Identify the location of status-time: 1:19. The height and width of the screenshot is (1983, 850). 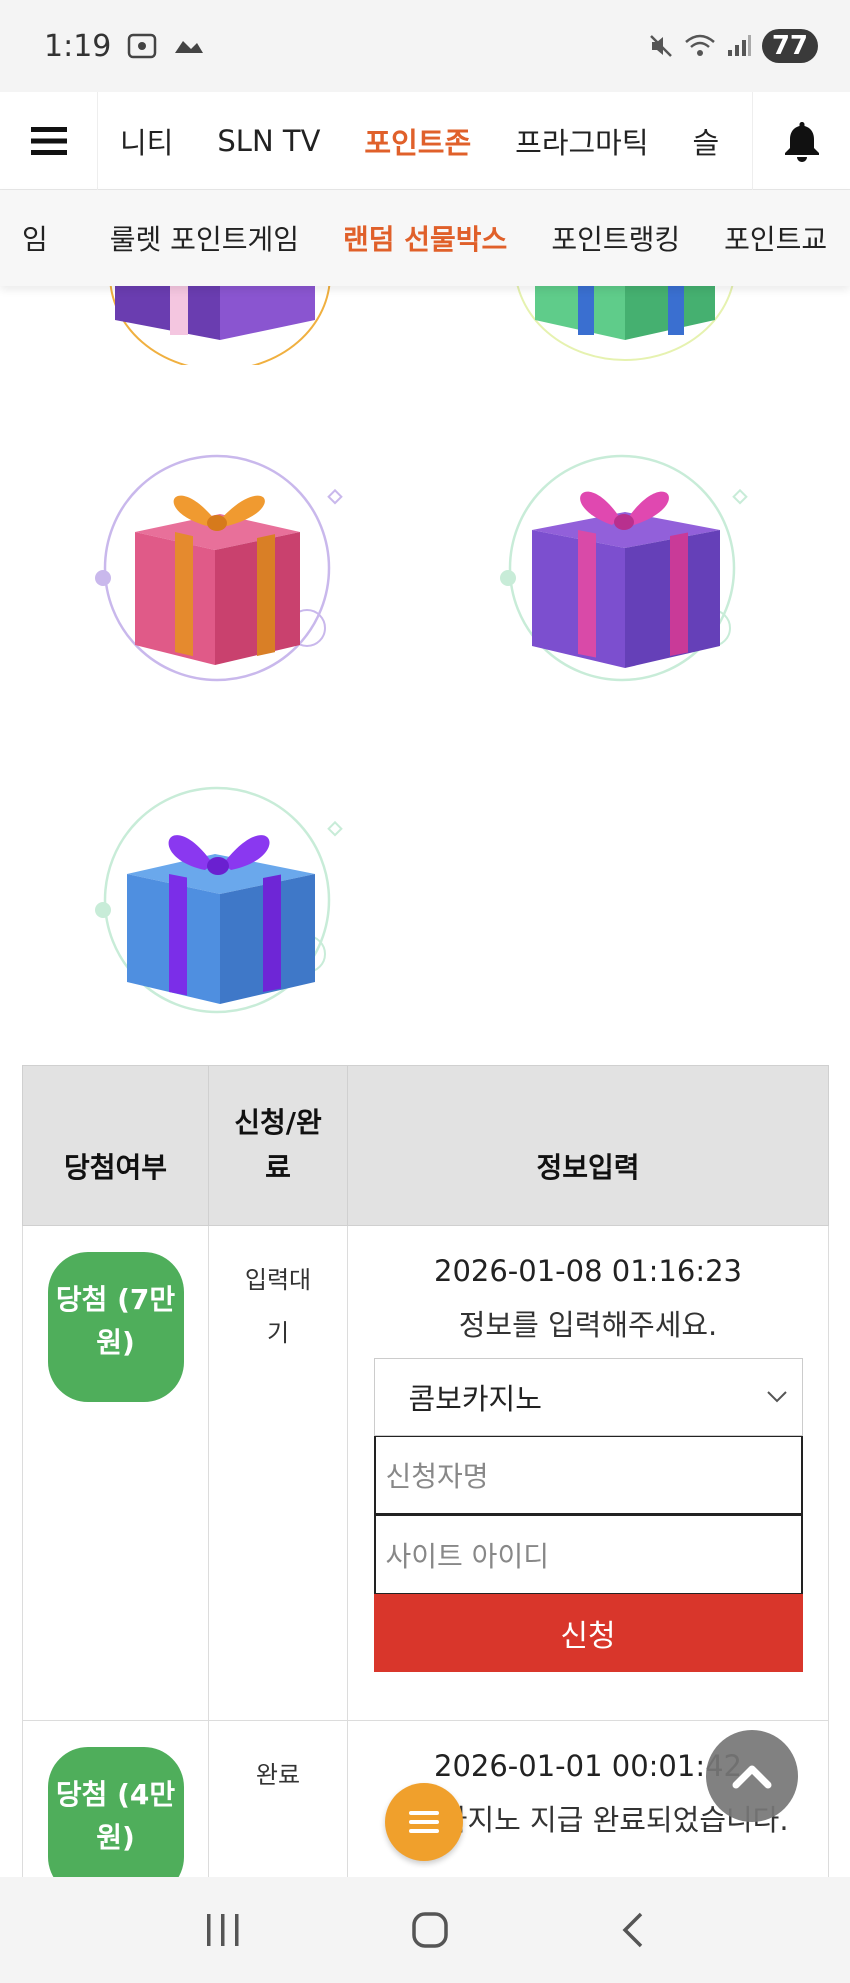
(78, 46).